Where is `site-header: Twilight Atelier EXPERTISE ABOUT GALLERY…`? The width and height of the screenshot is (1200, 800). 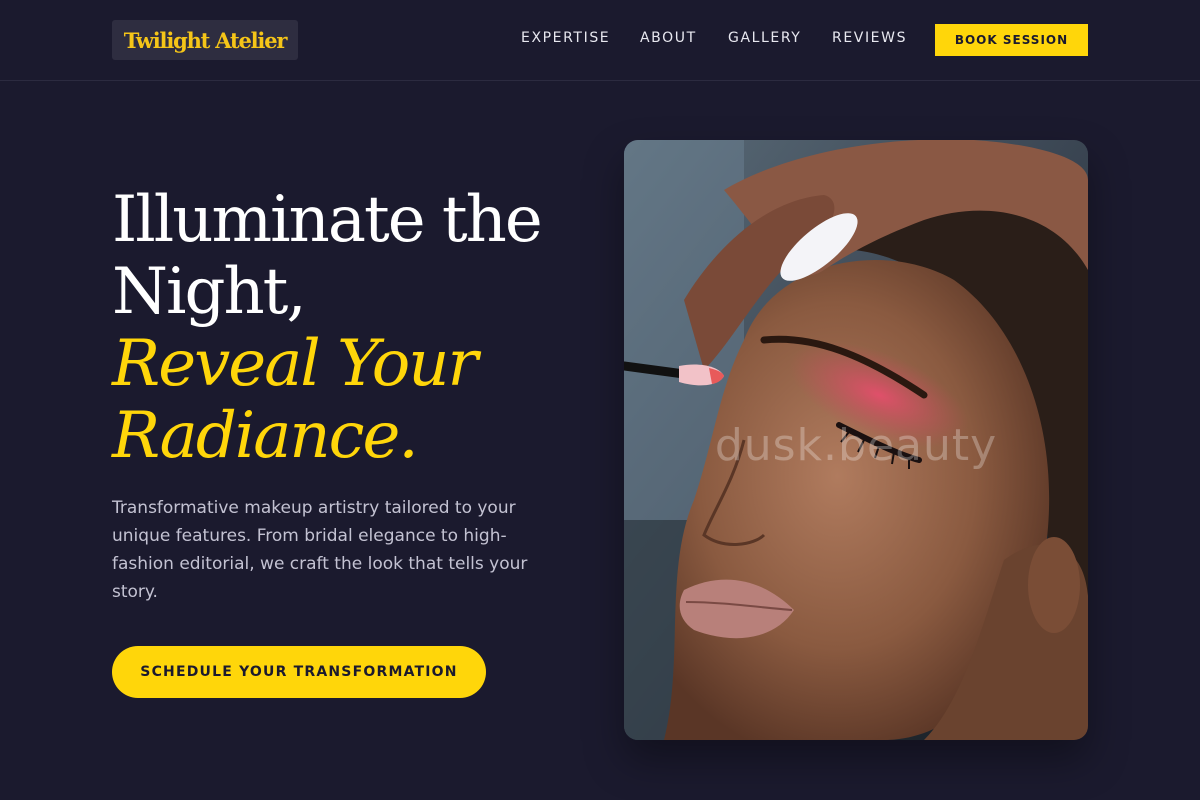
site-header: Twilight Atelier EXPERTISE ABOUT GALLERY… is located at coordinates (600, 40).